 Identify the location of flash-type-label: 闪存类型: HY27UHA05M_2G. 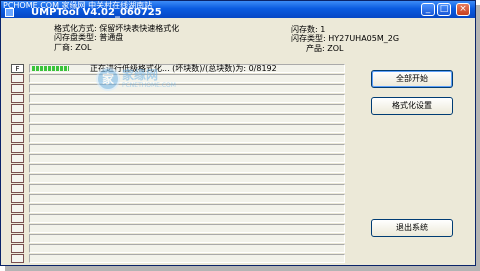
(345, 38).